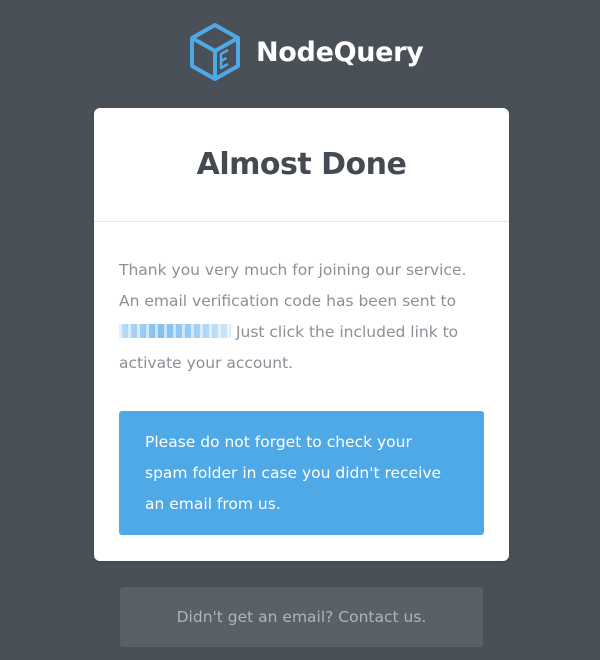  I want to click on card-header: Almost Done, so click(301, 165).